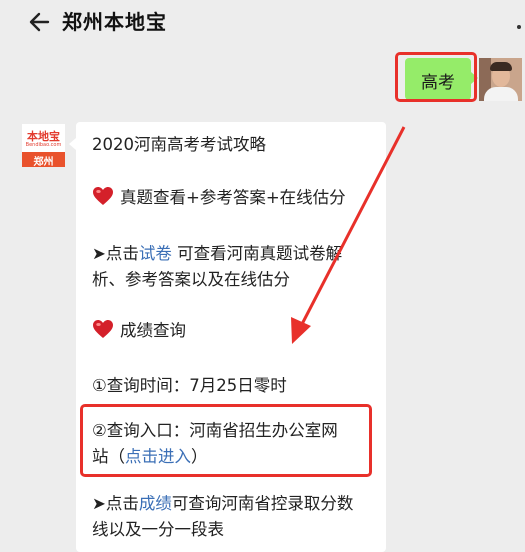 The width and height of the screenshot is (525, 552). Describe the element at coordinates (189, 385) in the screenshot. I see `query-time: ①查询时间：7月25日零时` at that location.